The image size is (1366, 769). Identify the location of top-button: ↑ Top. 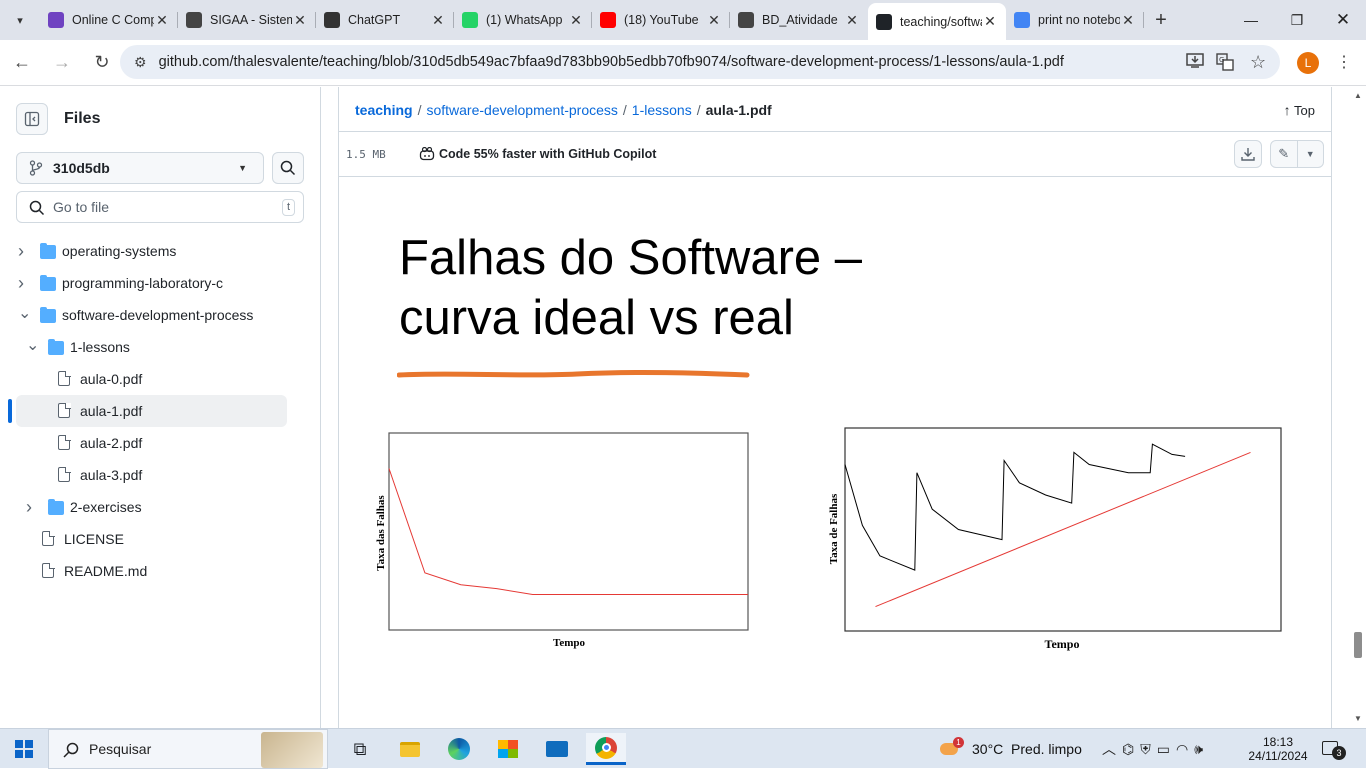
(1299, 110).